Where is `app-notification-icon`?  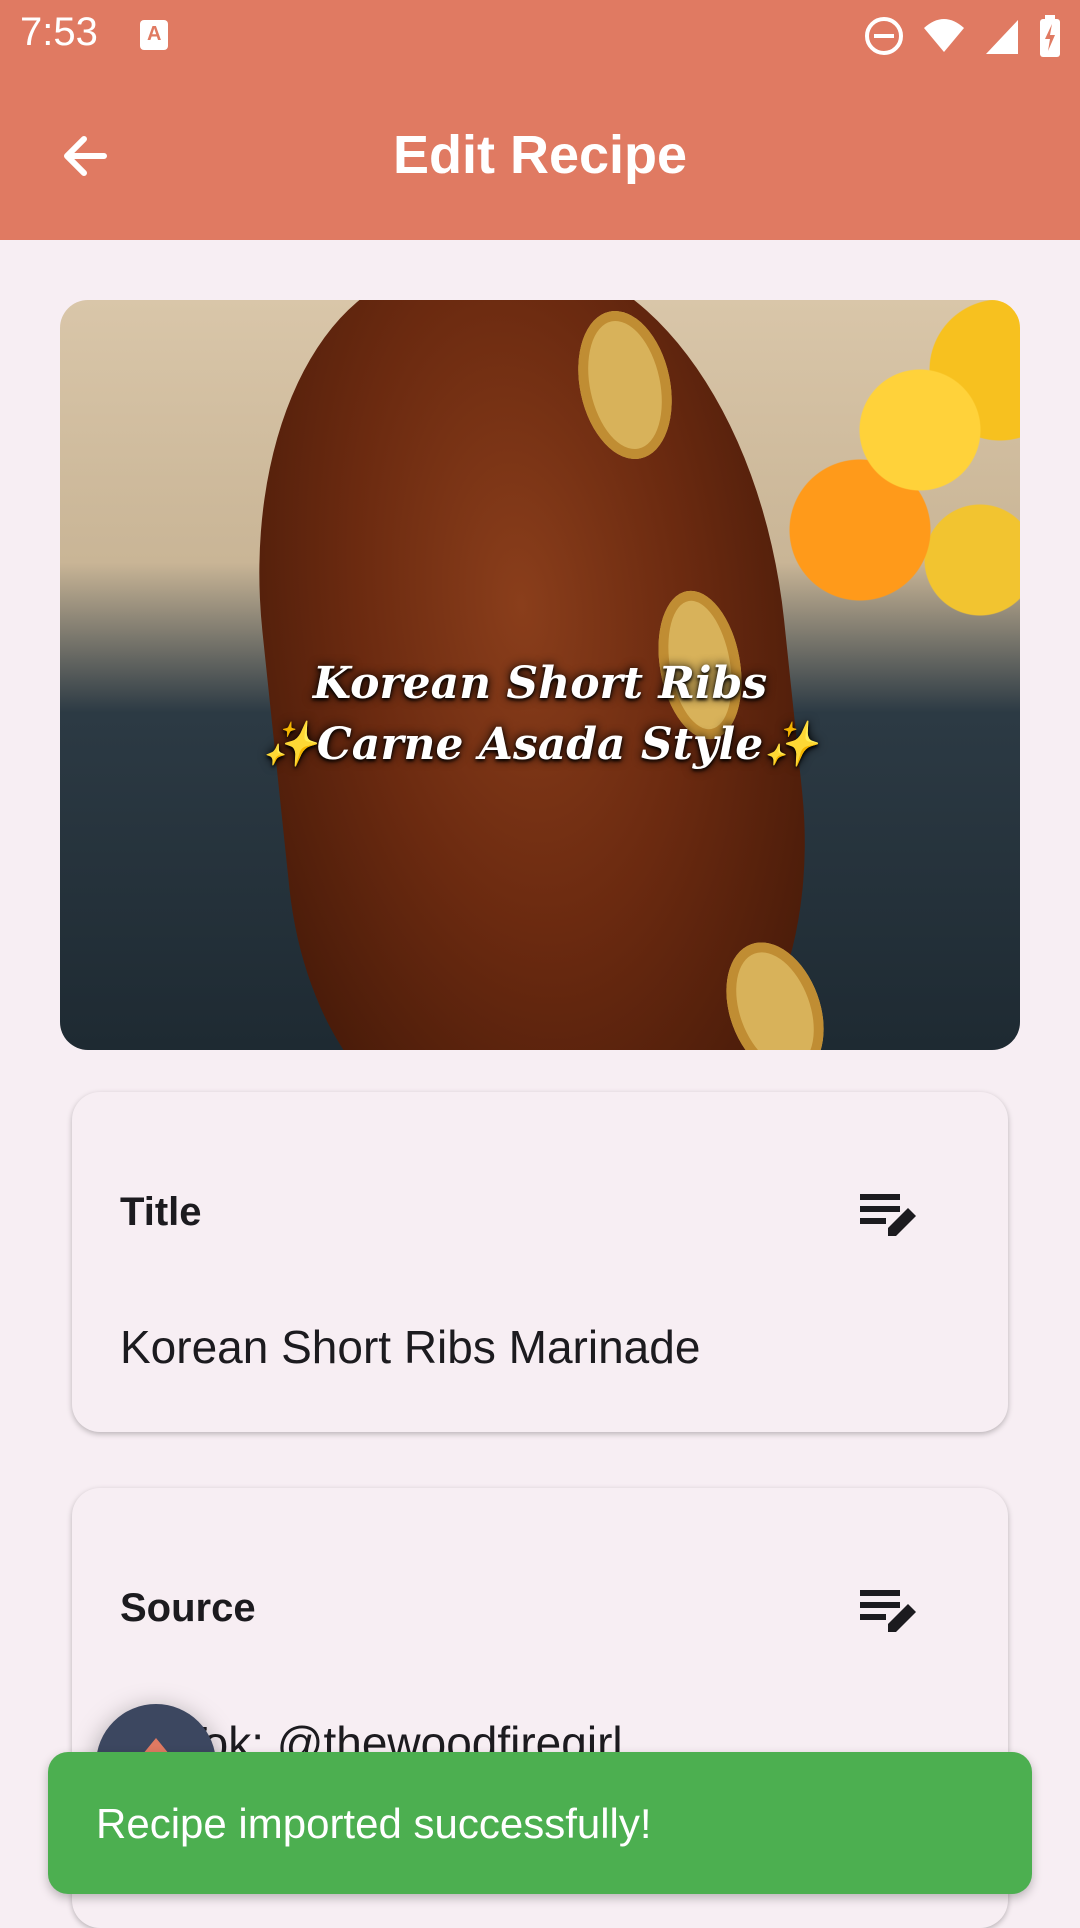 app-notification-icon is located at coordinates (154, 35).